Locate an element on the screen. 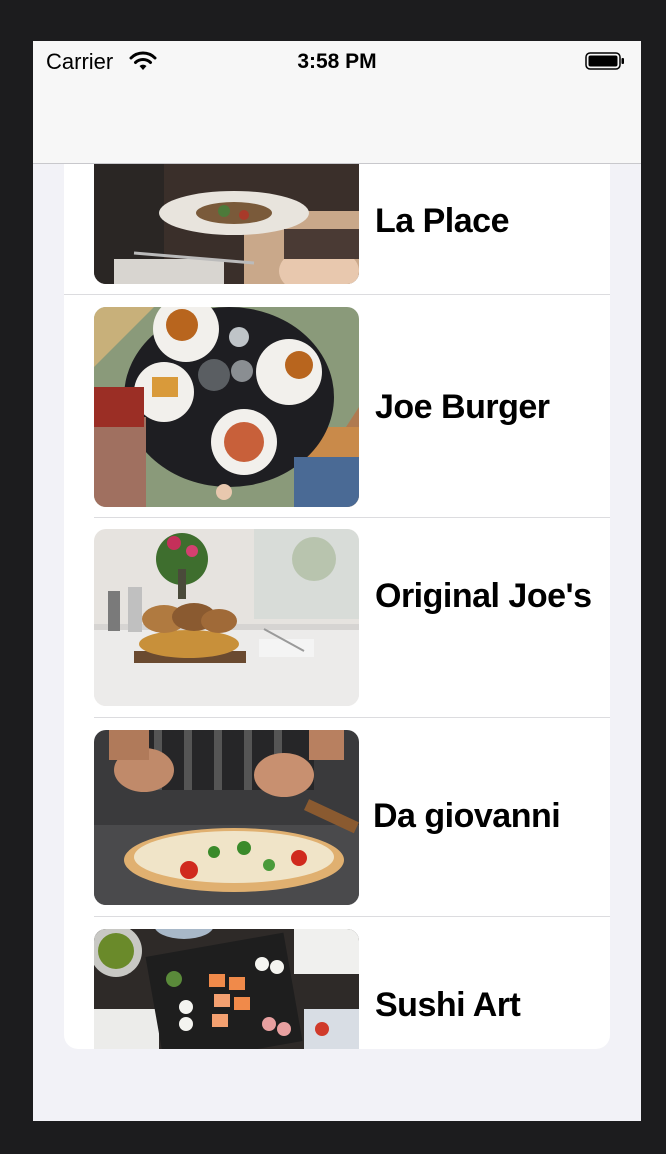 The width and height of the screenshot is (666, 1154). list-item: Da giovanni is located at coordinates (337, 817).